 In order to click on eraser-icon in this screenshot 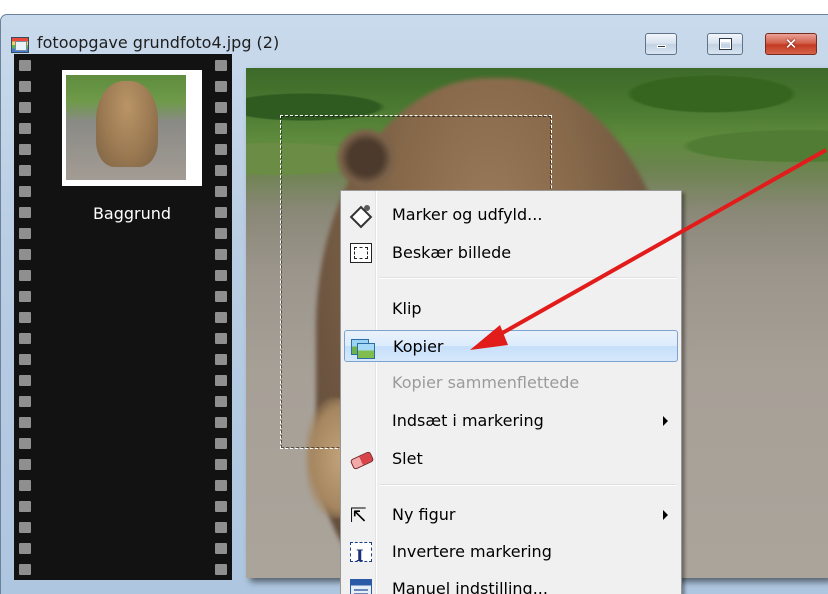, I will do `click(361, 459)`.